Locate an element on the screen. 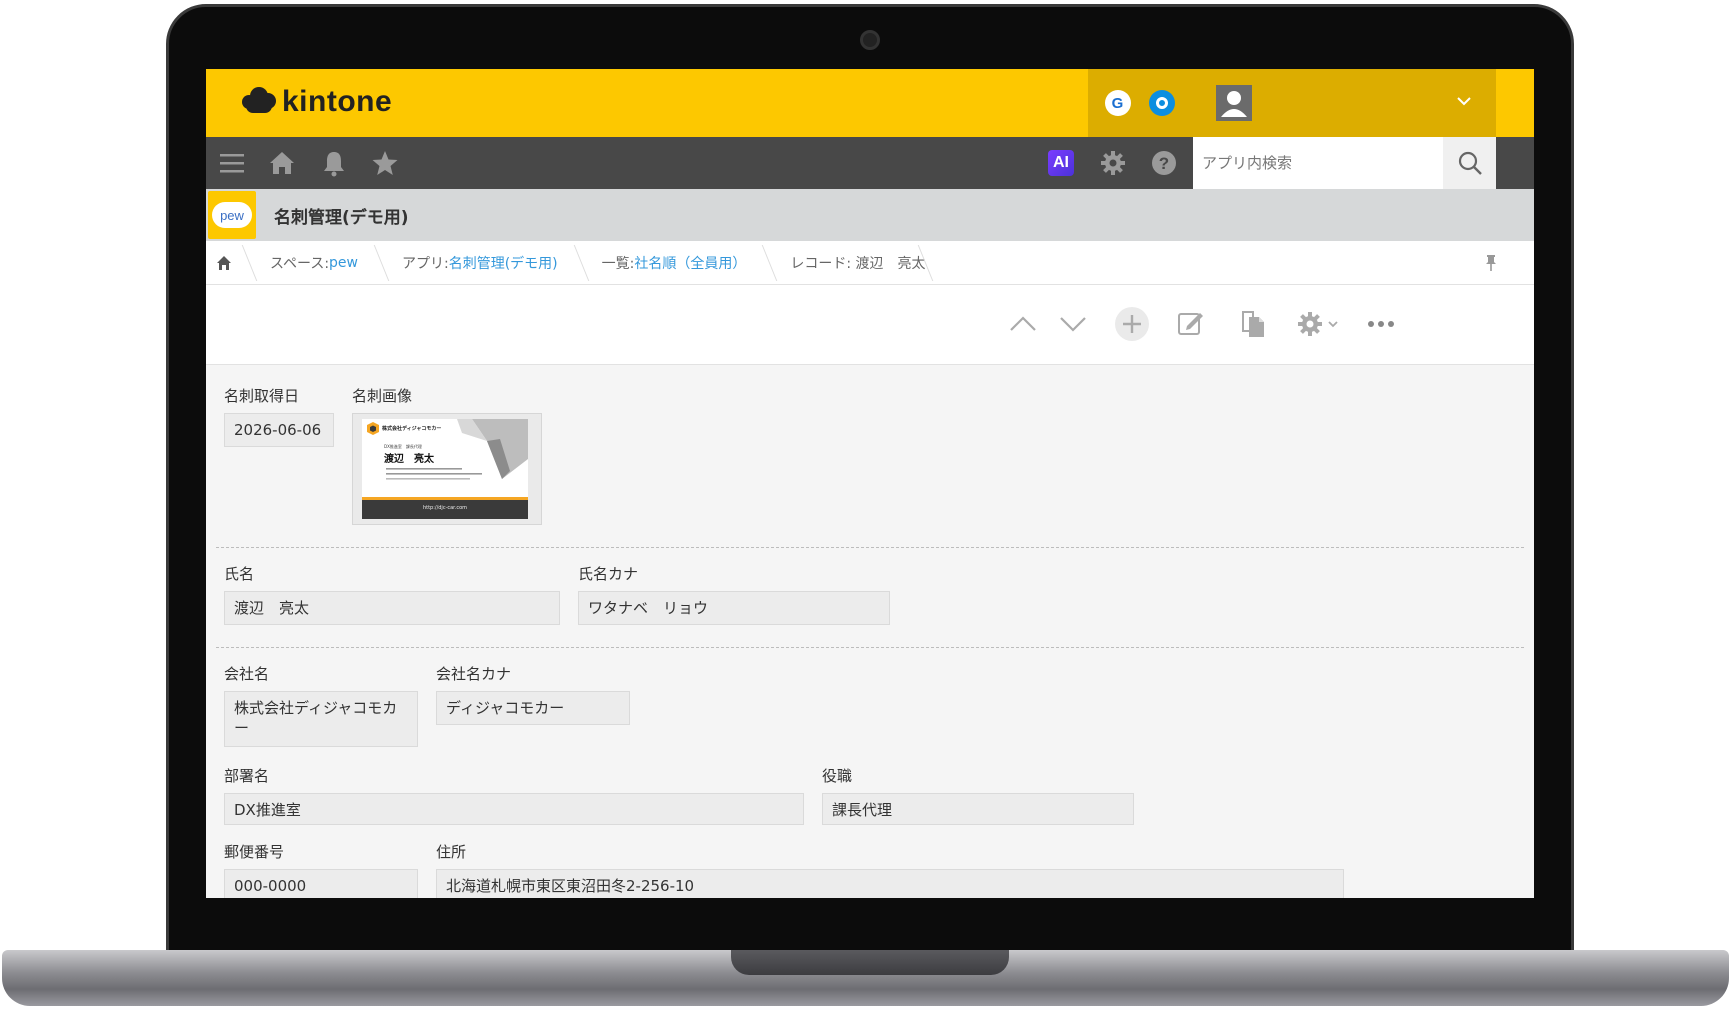 This screenshot has width=1731, height=1012. zip-label: 郵便番号 is located at coordinates (254, 852).